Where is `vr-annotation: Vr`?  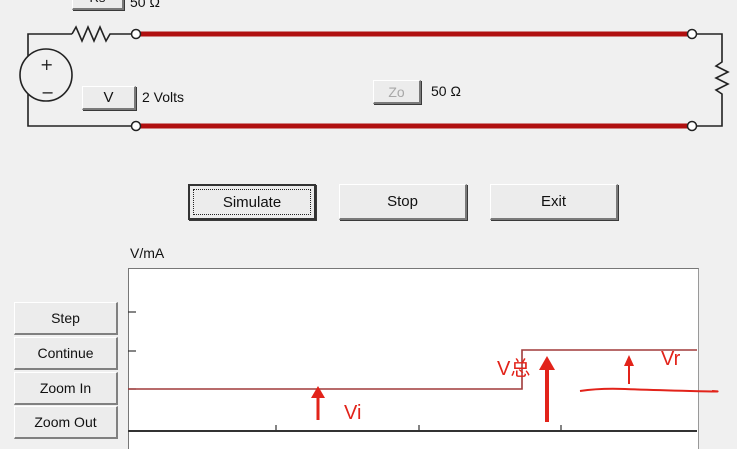
vr-annotation: Vr is located at coordinates (671, 359).